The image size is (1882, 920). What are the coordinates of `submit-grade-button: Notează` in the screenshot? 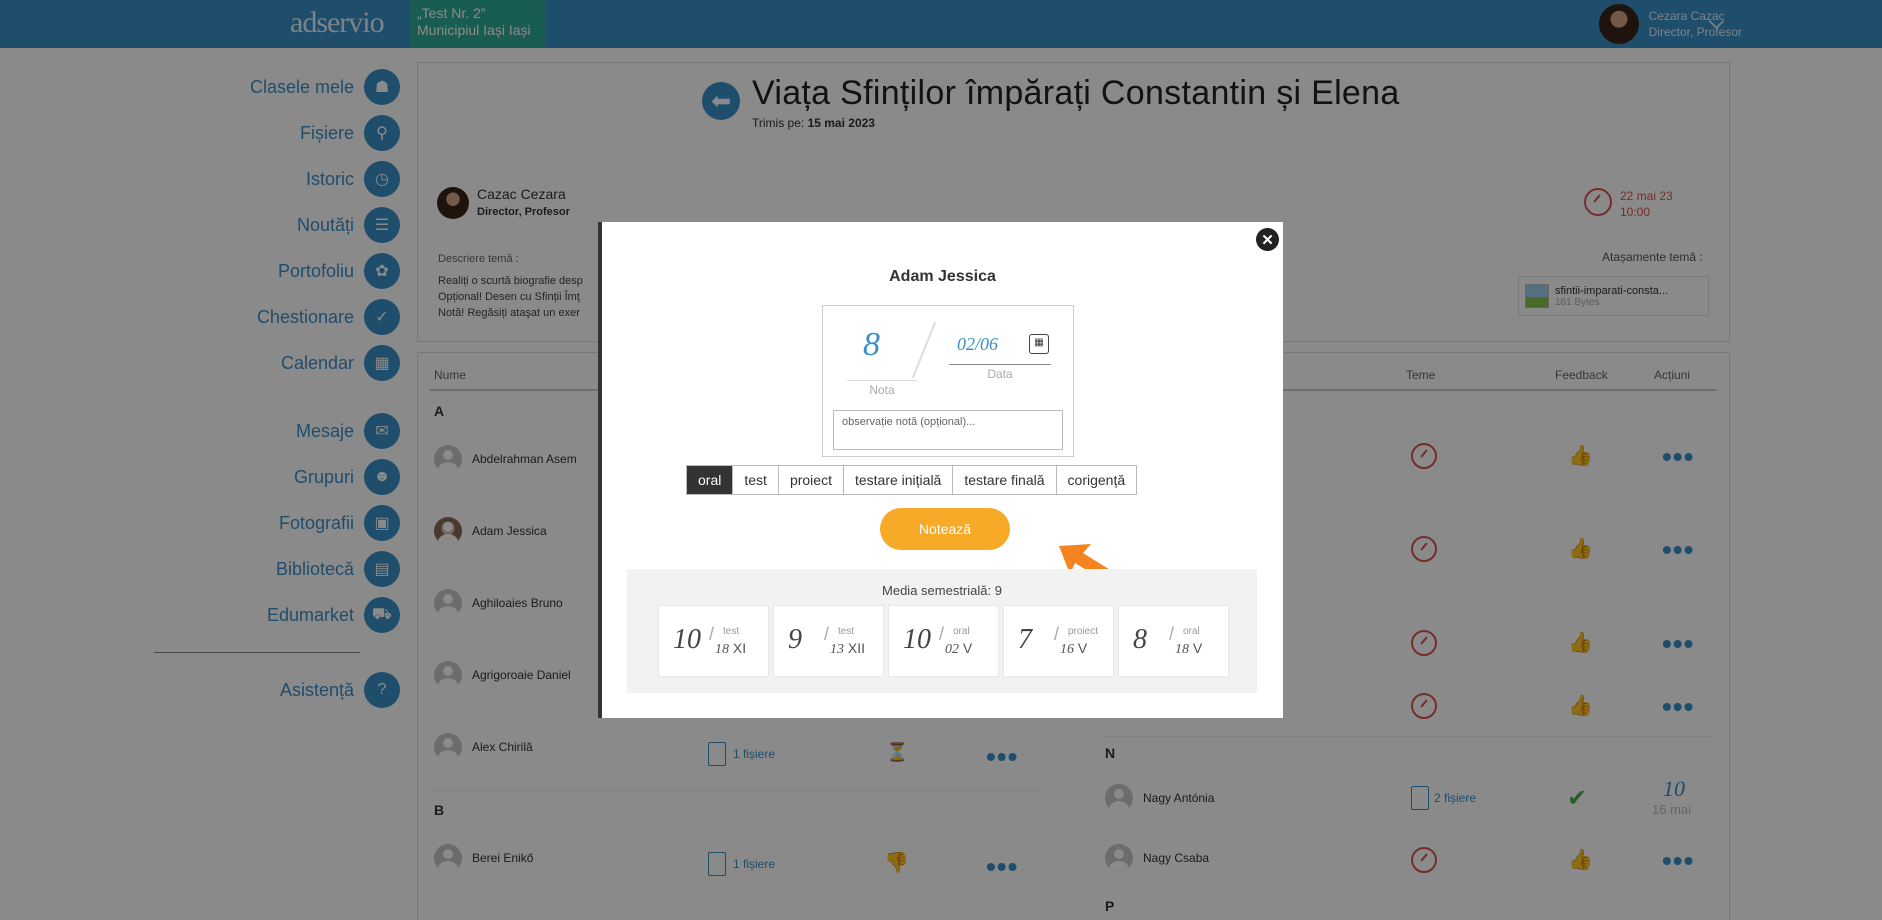 It's located at (945, 529).